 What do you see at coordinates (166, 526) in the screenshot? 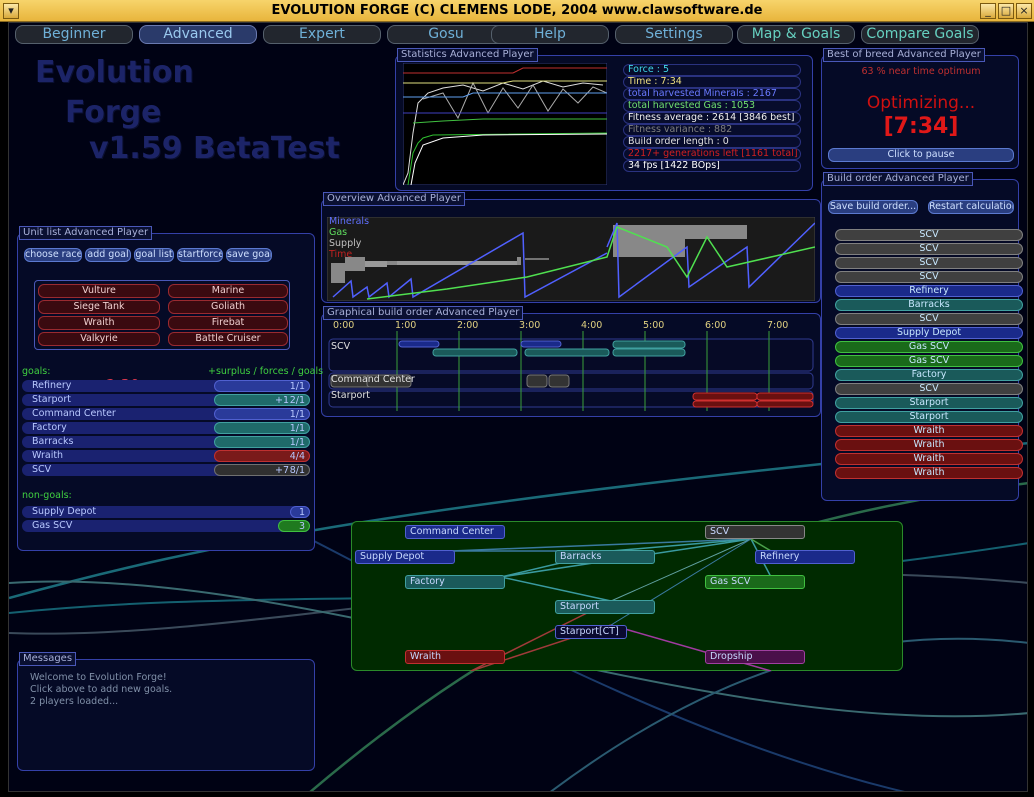
I see `nongoal-row-gas-scv: Gas SCV 3` at bounding box center [166, 526].